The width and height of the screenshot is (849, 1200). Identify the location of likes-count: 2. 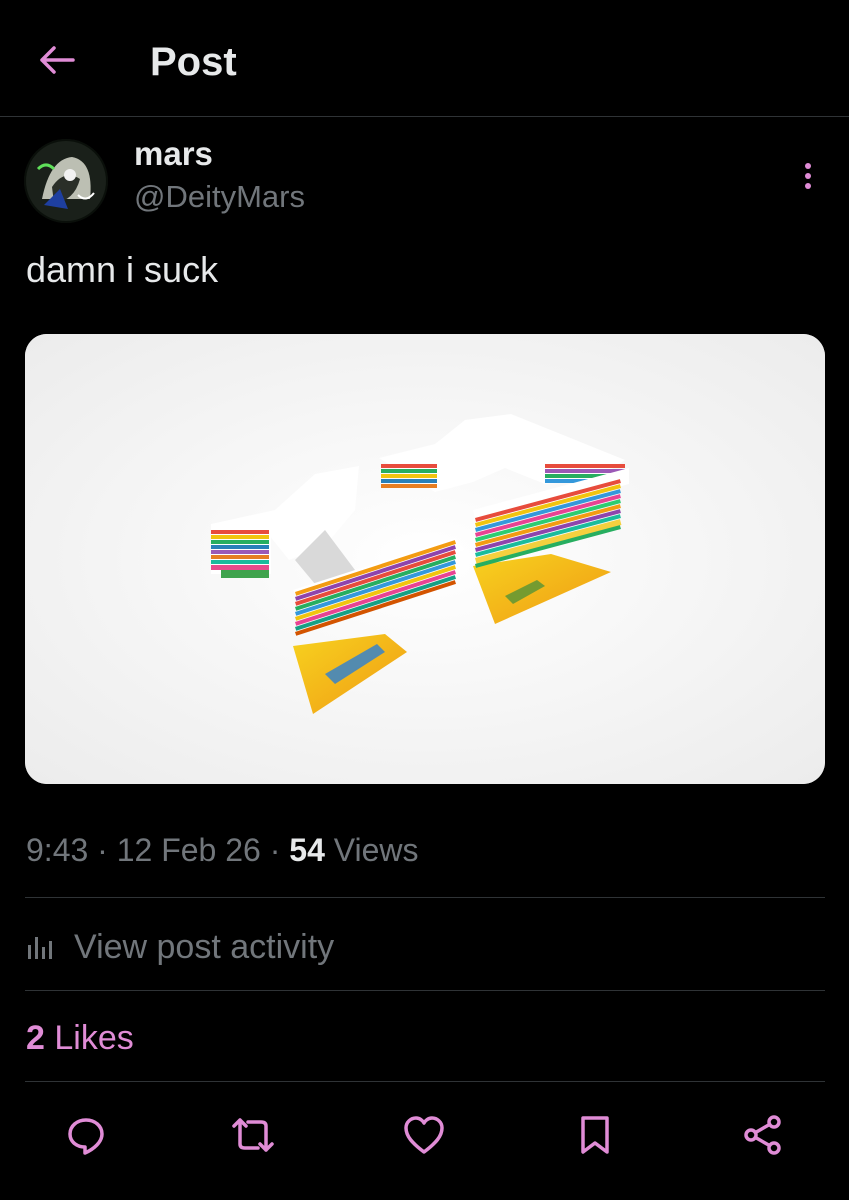
(35, 1038).